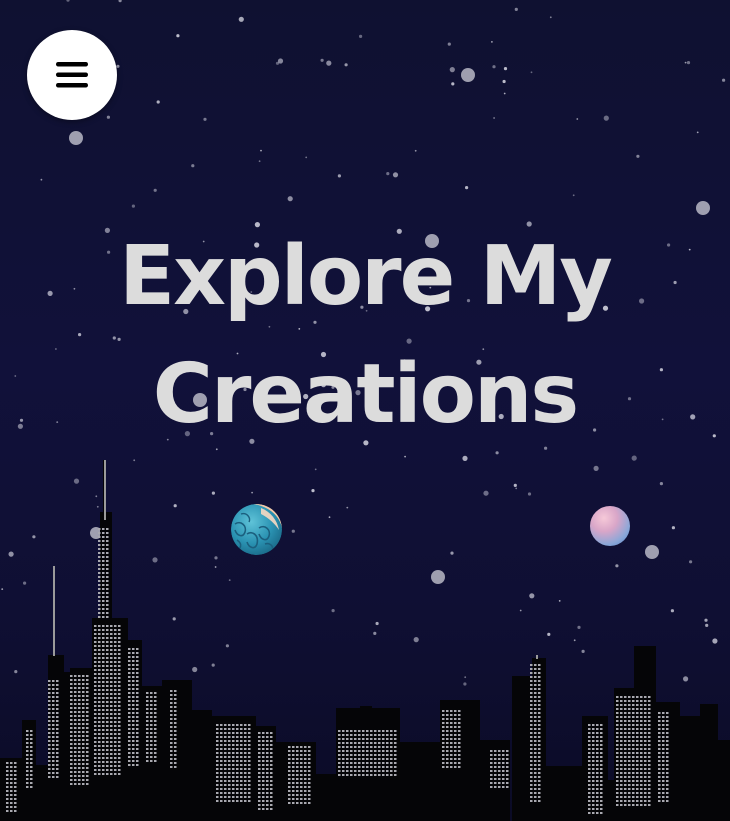 The height and width of the screenshot is (821, 730). What do you see at coordinates (366, 276) in the screenshot?
I see `headline-line-1: Explore My` at bounding box center [366, 276].